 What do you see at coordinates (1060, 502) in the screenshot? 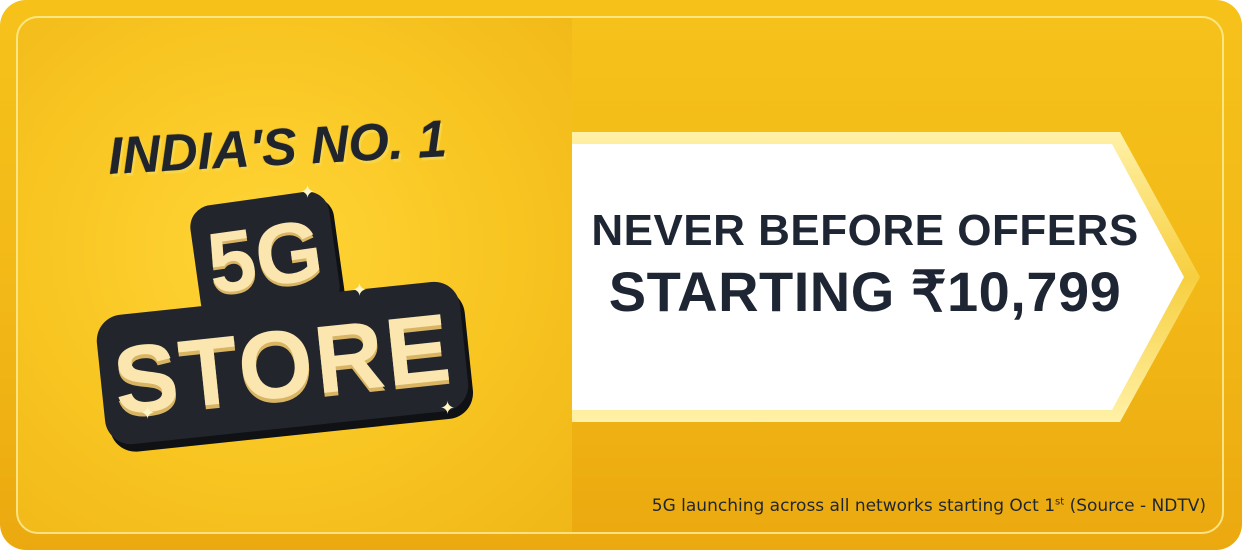
I see `footnote-superscript: st` at bounding box center [1060, 502].